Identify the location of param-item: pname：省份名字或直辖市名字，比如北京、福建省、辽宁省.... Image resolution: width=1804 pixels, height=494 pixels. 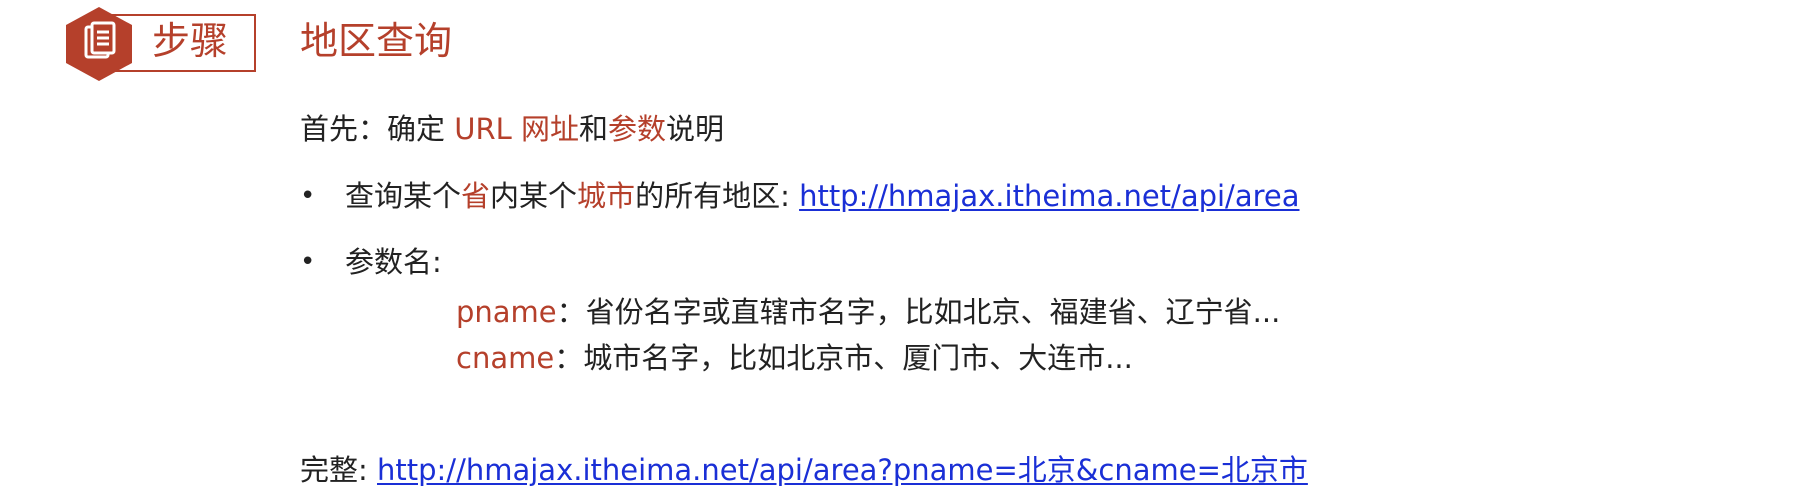
(868, 312).